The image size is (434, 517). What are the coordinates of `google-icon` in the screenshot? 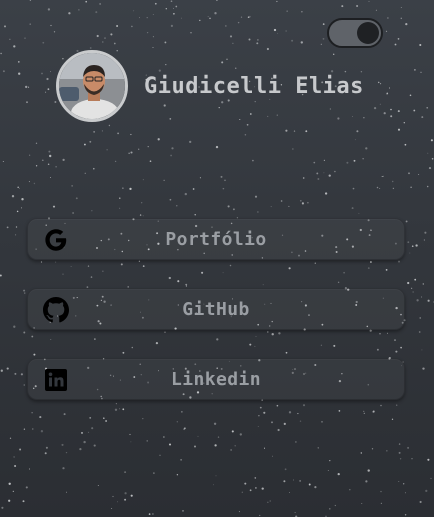 It's located at (56, 240).